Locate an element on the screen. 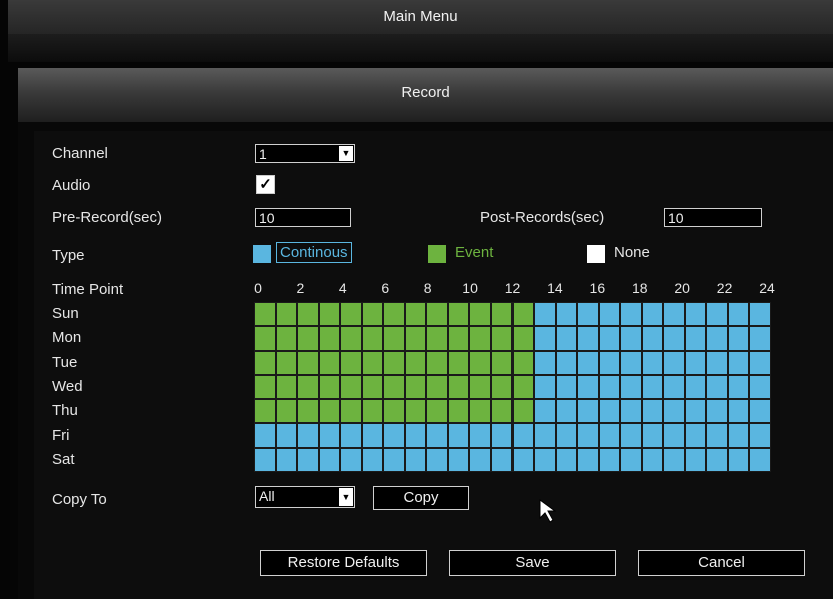  pre-record-input: 10 is located at coordinates (303, 217).